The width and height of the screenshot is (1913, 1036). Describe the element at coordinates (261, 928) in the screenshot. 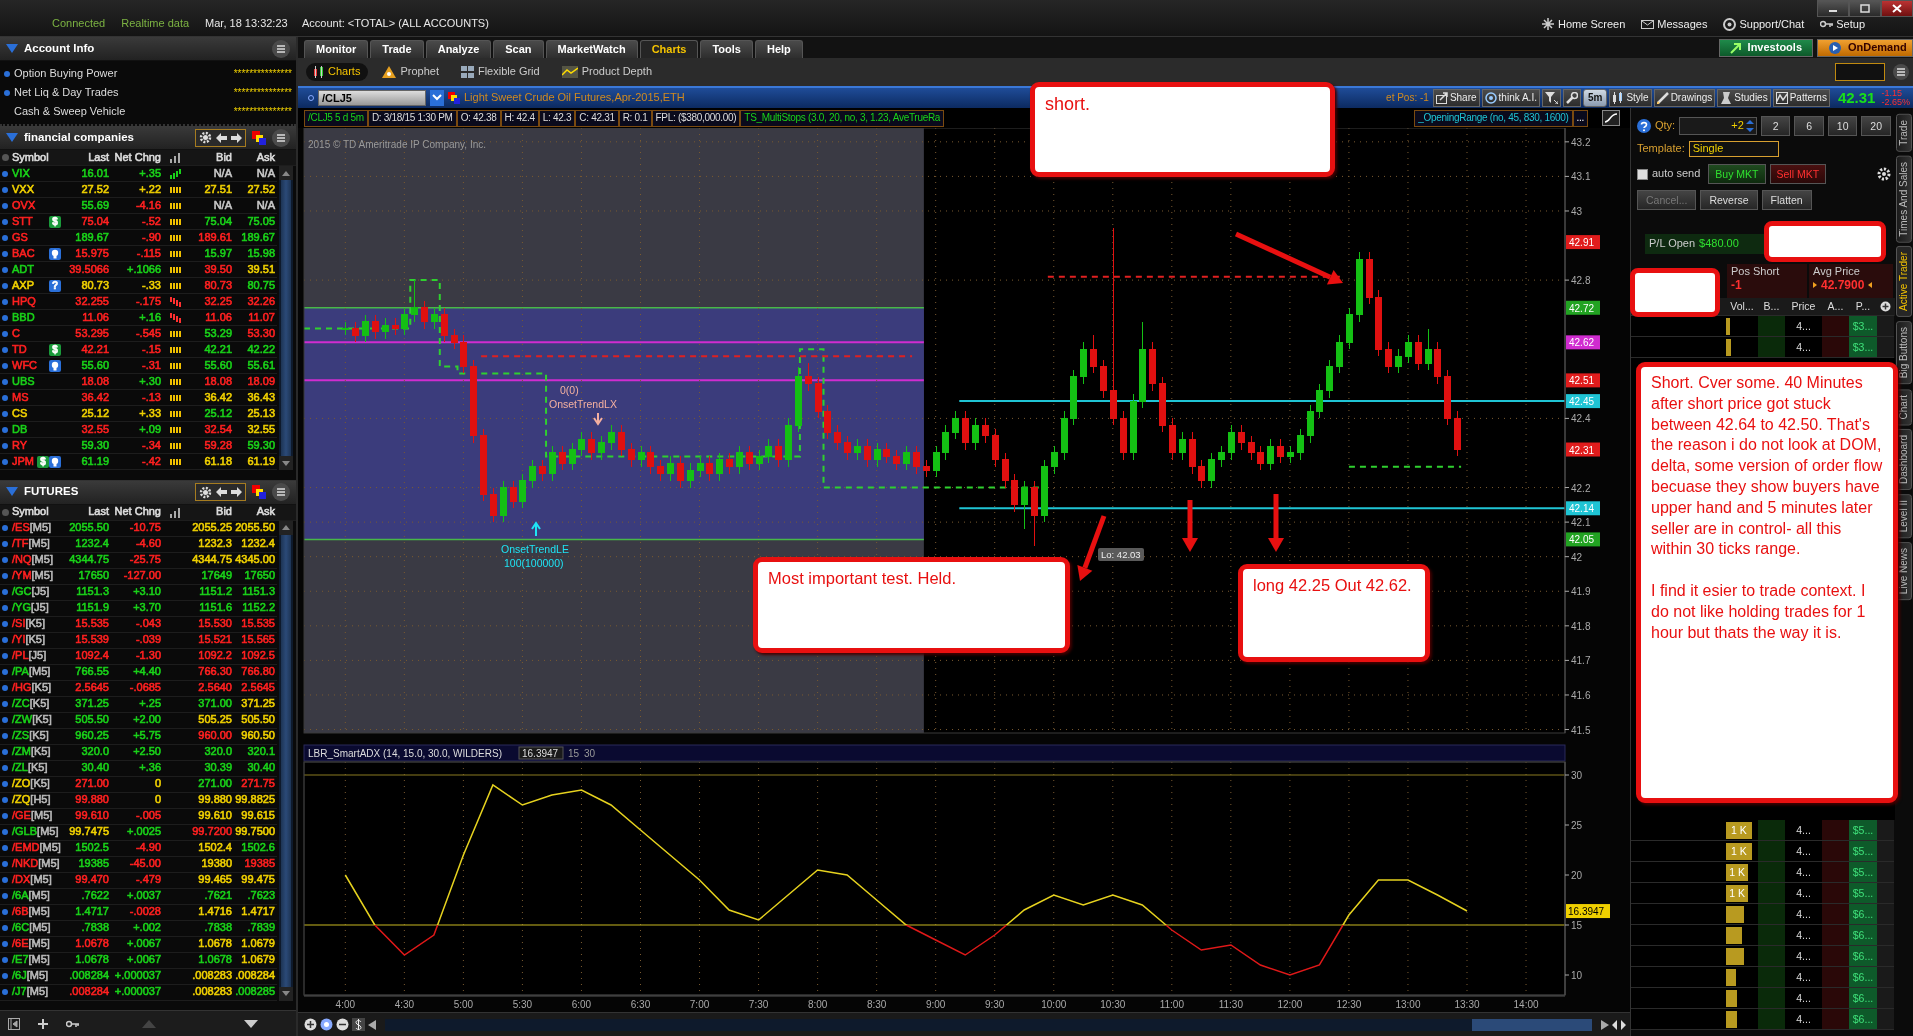

I see `table-cell-text: .7839` at that location.